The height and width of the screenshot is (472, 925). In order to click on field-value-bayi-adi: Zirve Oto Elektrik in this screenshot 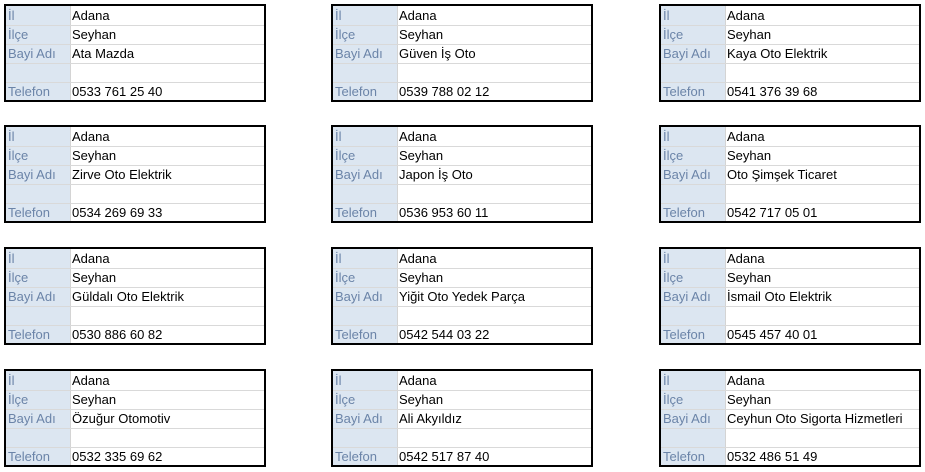, I will do `click(122, 174)`.